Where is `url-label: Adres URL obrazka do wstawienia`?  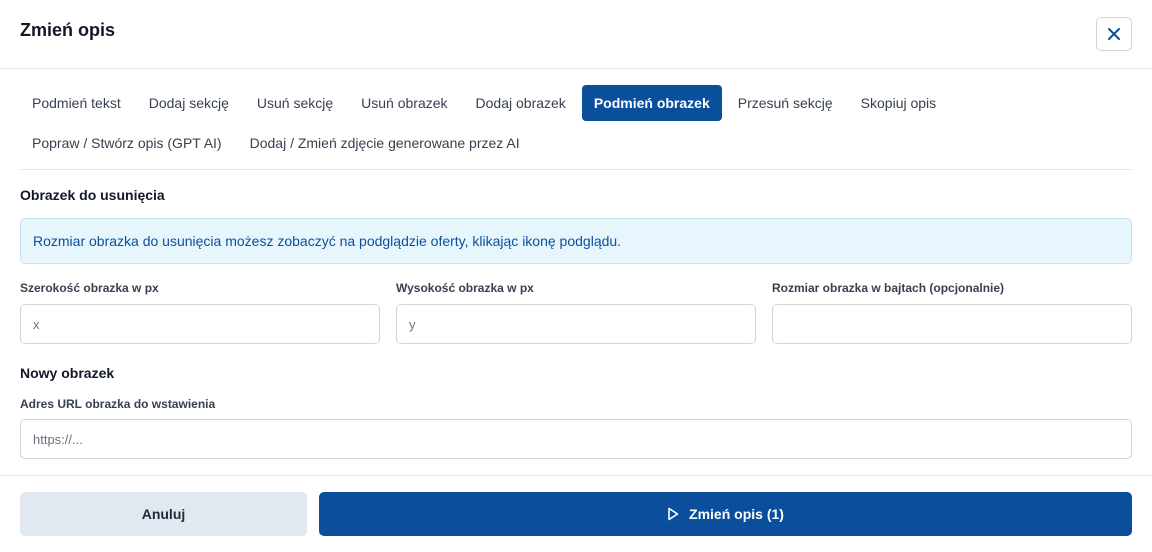 url-label: Adres URL obrazka do wstawienia is located at coordinates (118, 404).